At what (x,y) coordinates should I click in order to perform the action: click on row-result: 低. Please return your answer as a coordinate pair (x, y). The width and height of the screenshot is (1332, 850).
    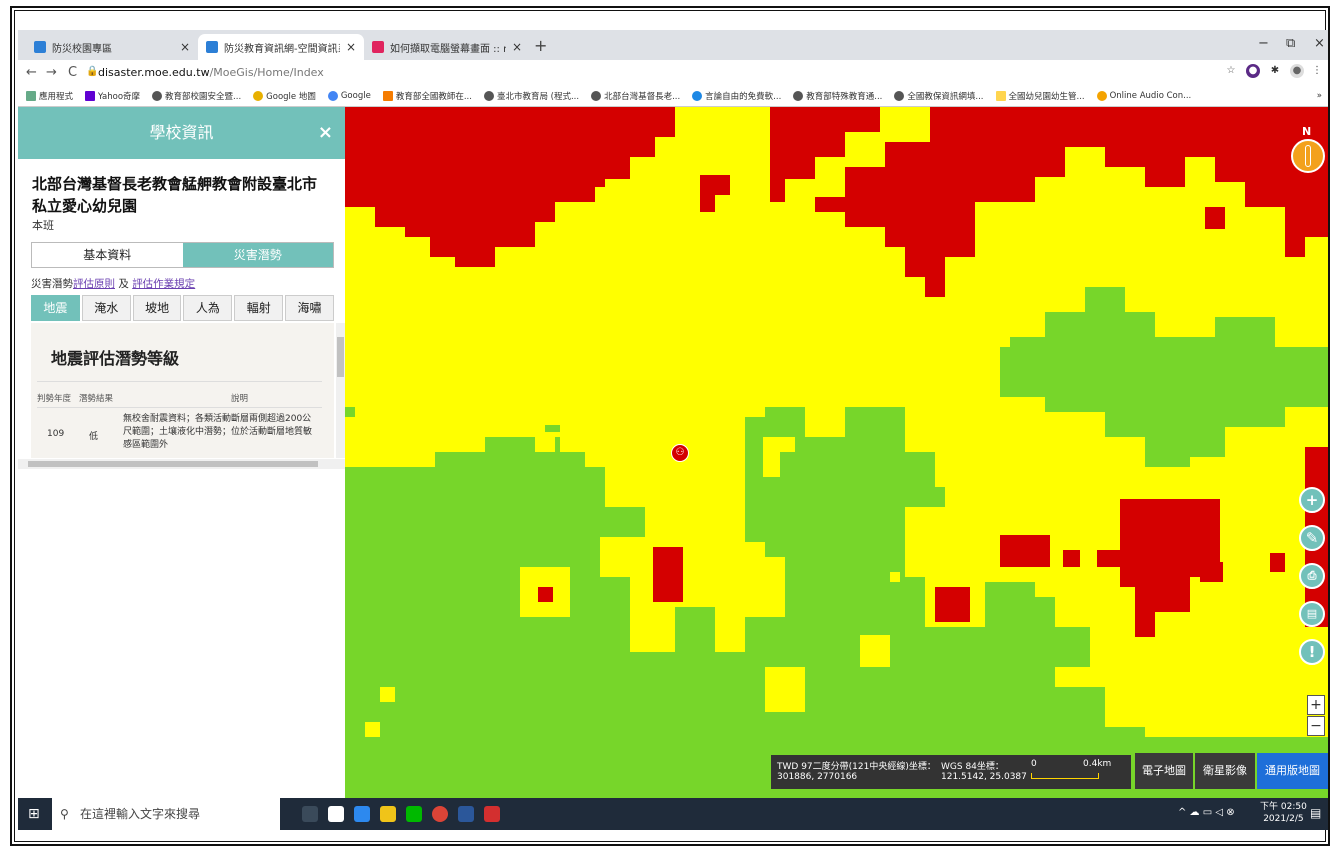
    Looking at the image, I should click on (94, 437).